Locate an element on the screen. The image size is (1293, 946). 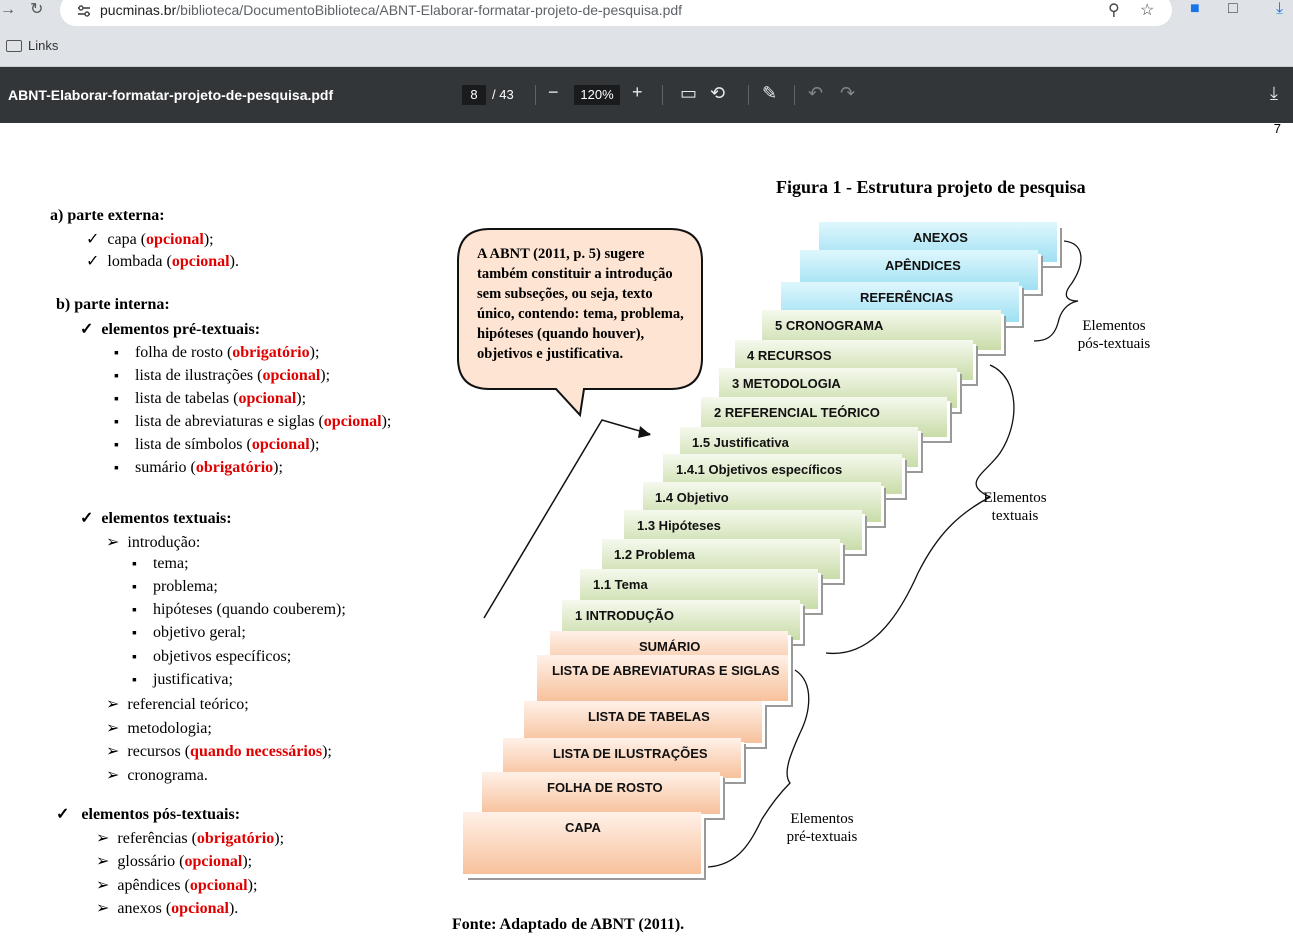
site-settings-icon is located at coordinates (84, 11).